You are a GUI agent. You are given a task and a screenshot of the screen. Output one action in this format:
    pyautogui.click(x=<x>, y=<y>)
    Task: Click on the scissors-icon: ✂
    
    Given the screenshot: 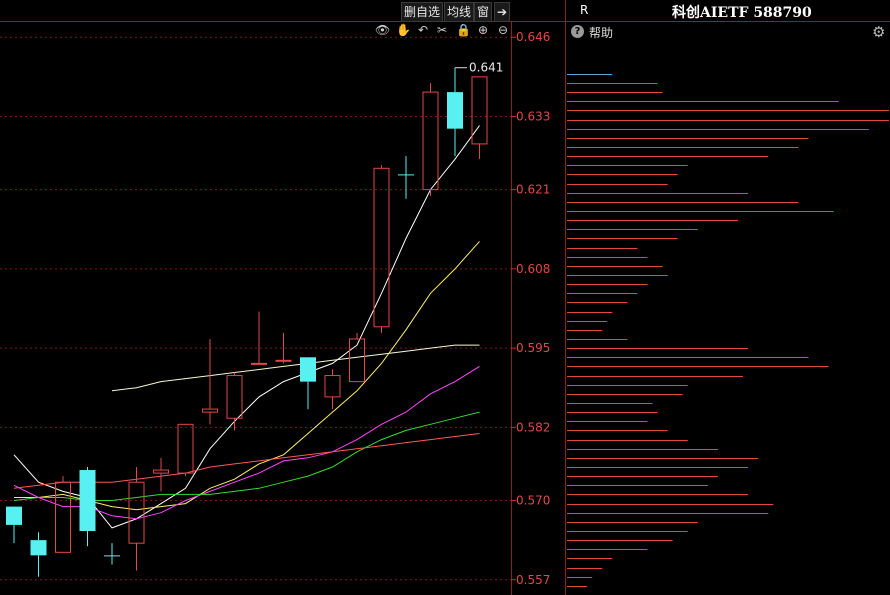 What is the action you would take?
    pyautogui.click(x=442, y=30)
    